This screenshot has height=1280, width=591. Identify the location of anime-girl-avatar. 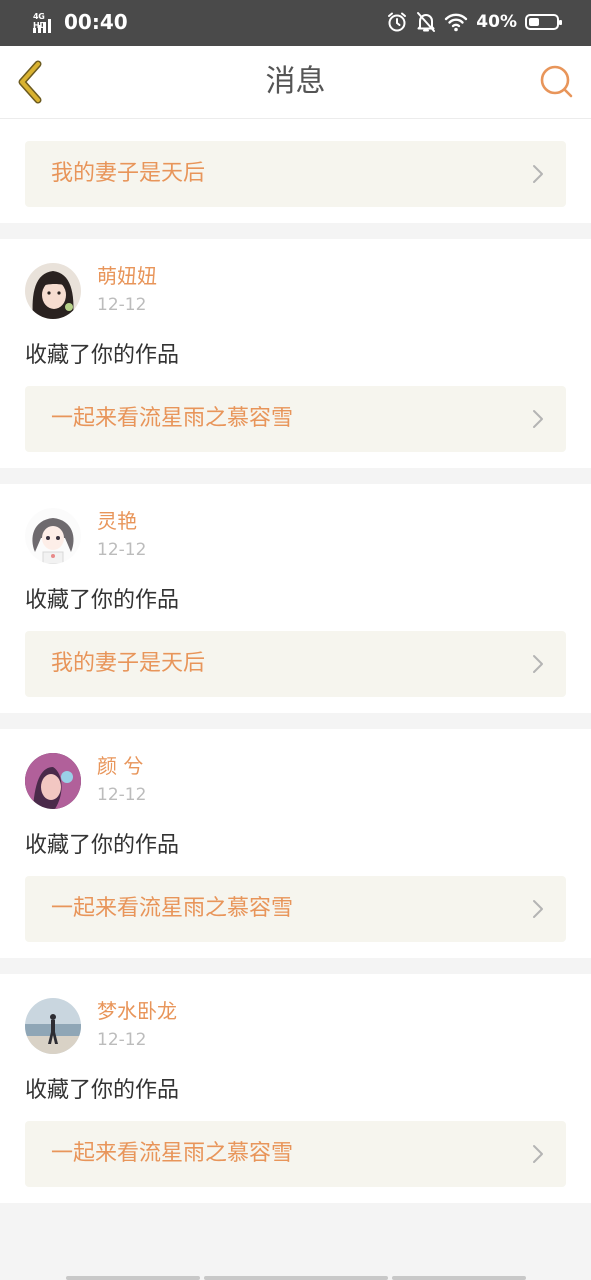
(53, 536).